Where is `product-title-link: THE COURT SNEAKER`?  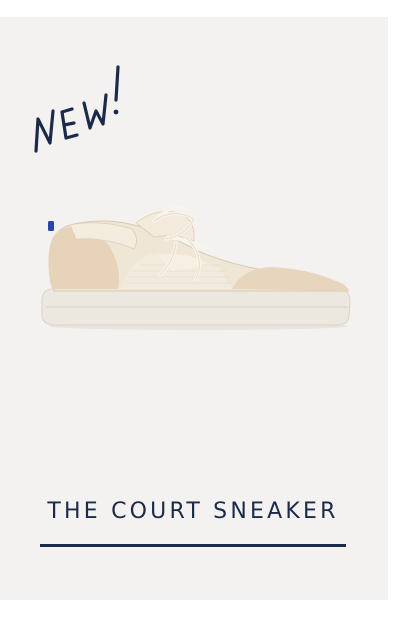
product-title-link: THE COURT SNEAKER is located at coordinates (193, 523).